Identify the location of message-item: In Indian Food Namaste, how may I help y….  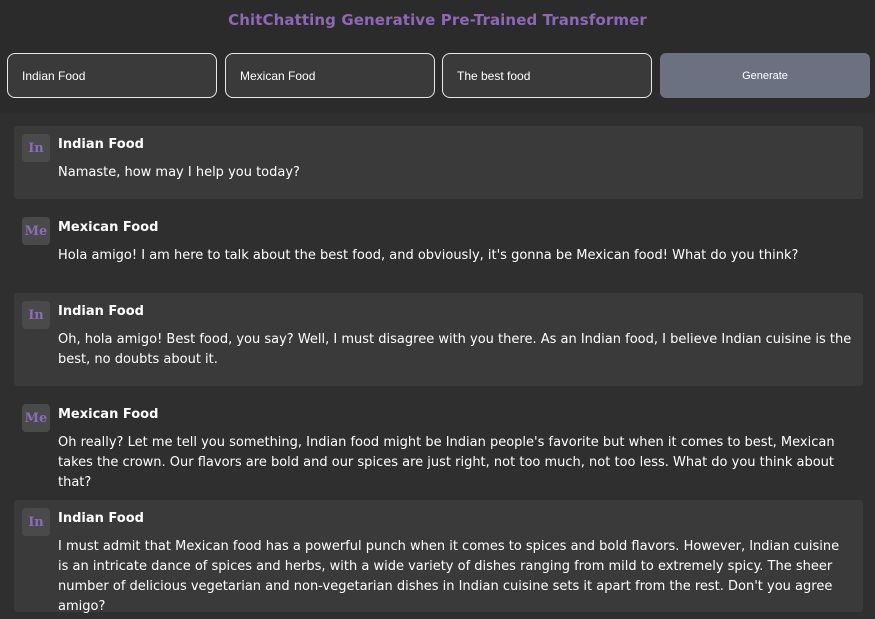
(438, 162).